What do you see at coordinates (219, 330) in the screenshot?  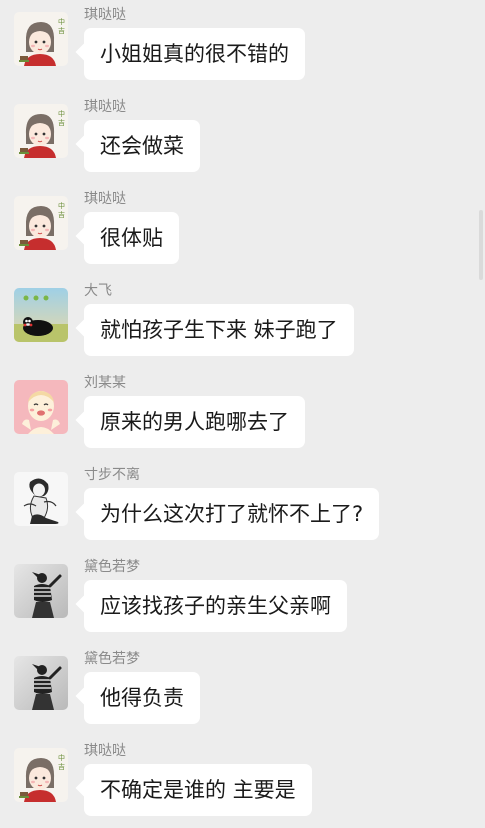 I see `message-bubble: 就怕孩子生下来 妹子跑了` at bounding box center [219, 330].